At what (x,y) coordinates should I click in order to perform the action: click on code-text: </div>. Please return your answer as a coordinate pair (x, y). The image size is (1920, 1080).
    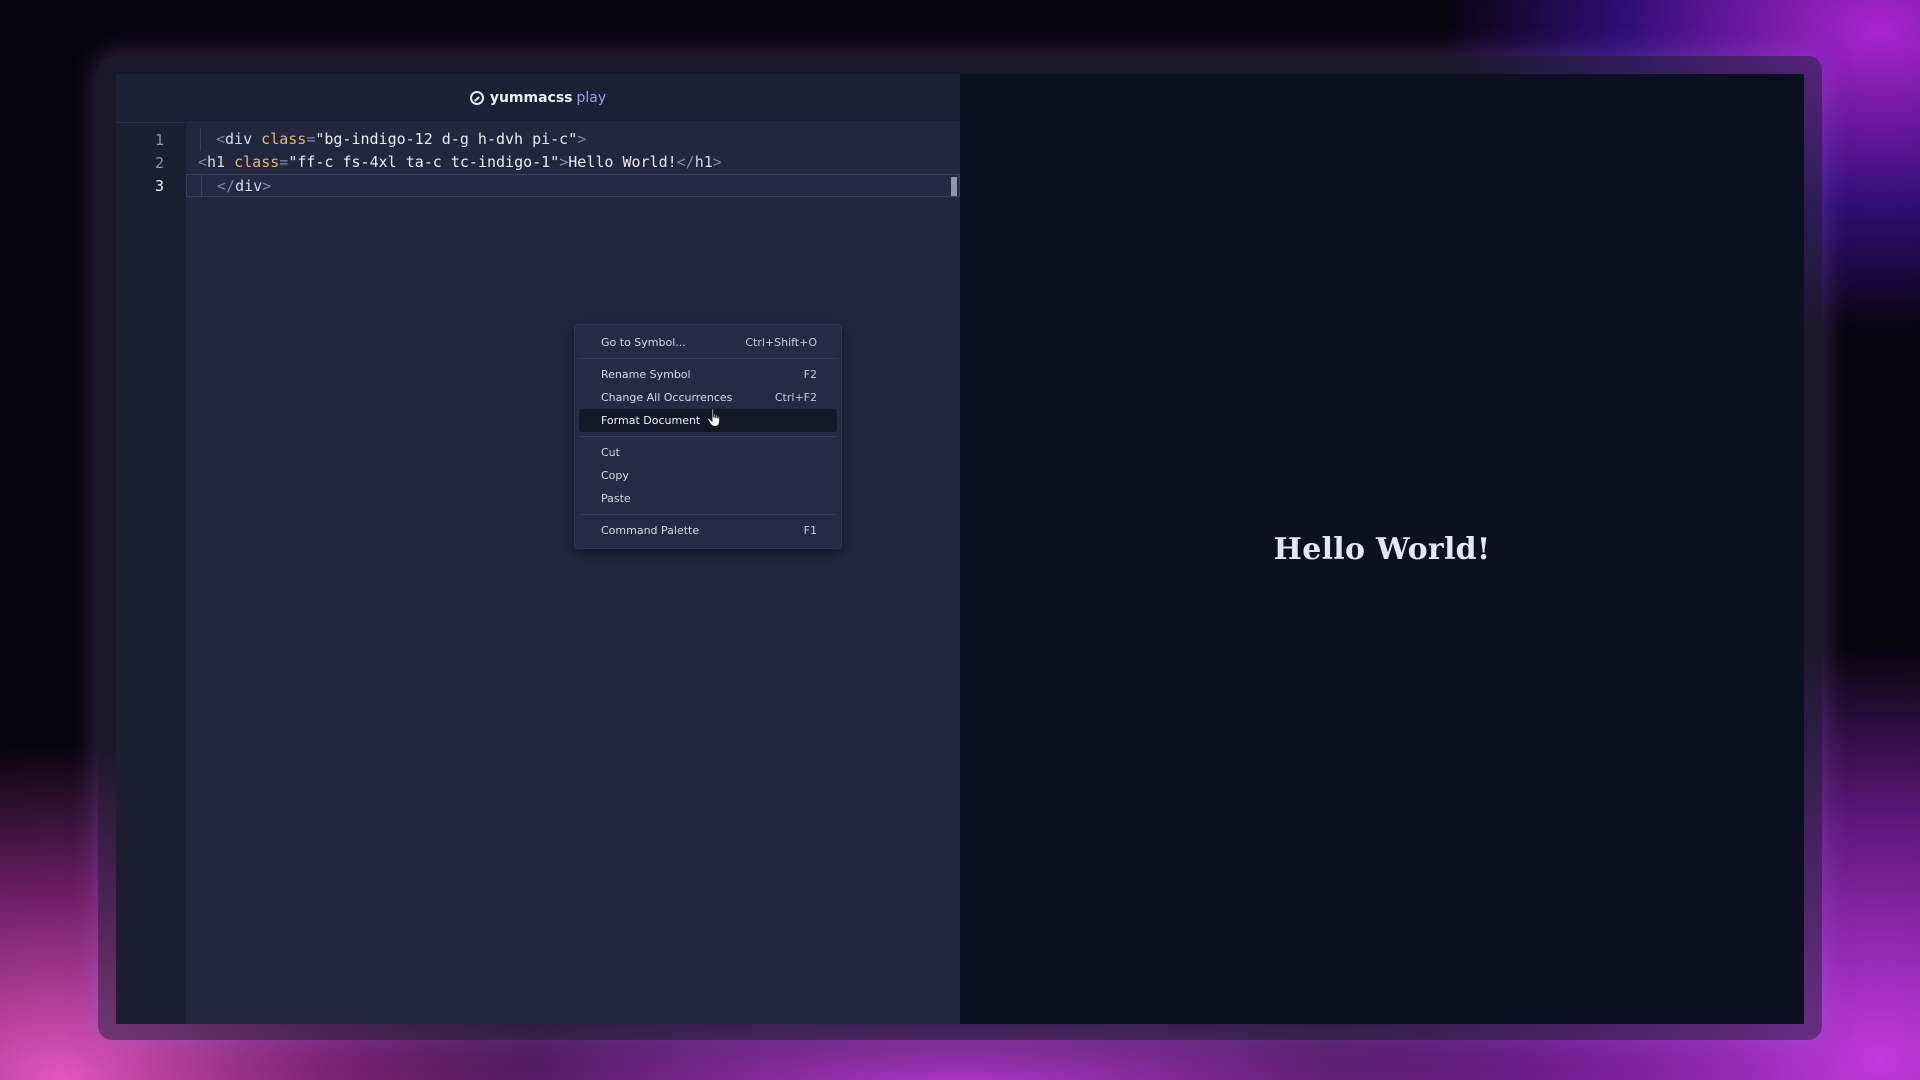
    Looking at the image, I should click on (244, 186).